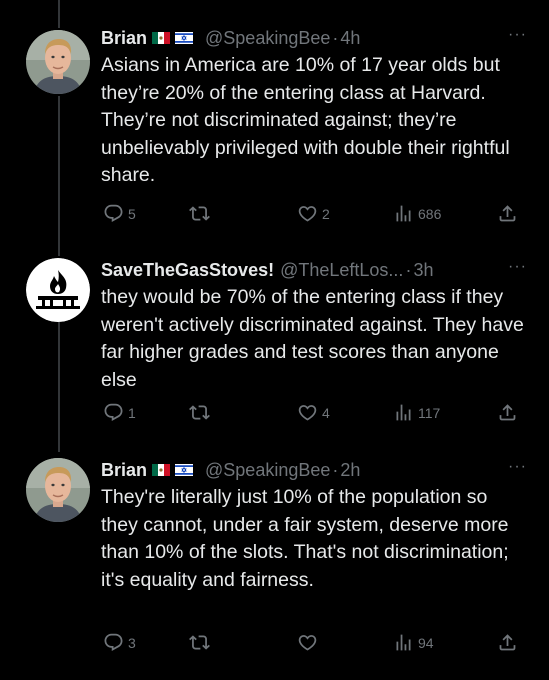  I want to click on reply-button: 3, so click(119, 642).